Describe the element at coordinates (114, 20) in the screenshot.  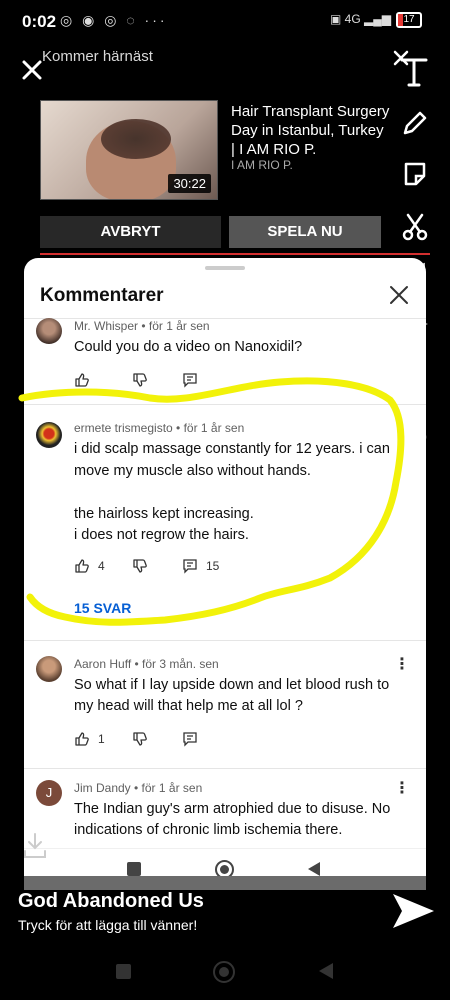
I see `notification-icons: ◎ ◉ ◎ ◌ ···` at that location.